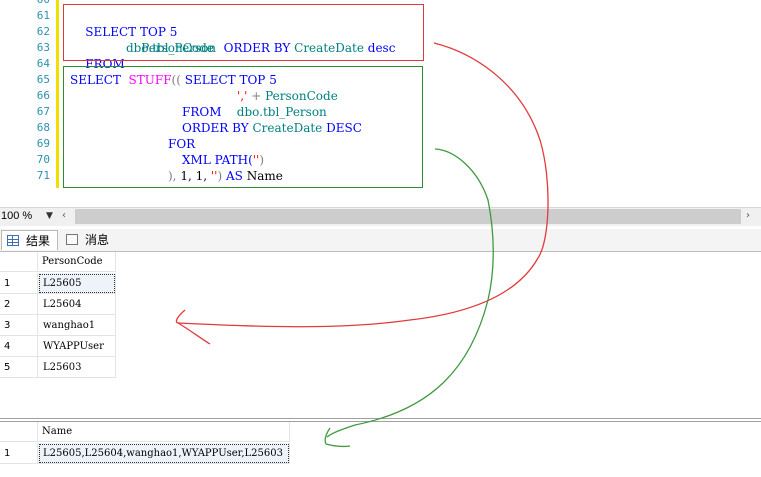 The width and height of the screenshot is (761, 477). Describe the element at coordinates (49, 216) in the screenshot. I see `chevron-down-icon: ▼` at that location.